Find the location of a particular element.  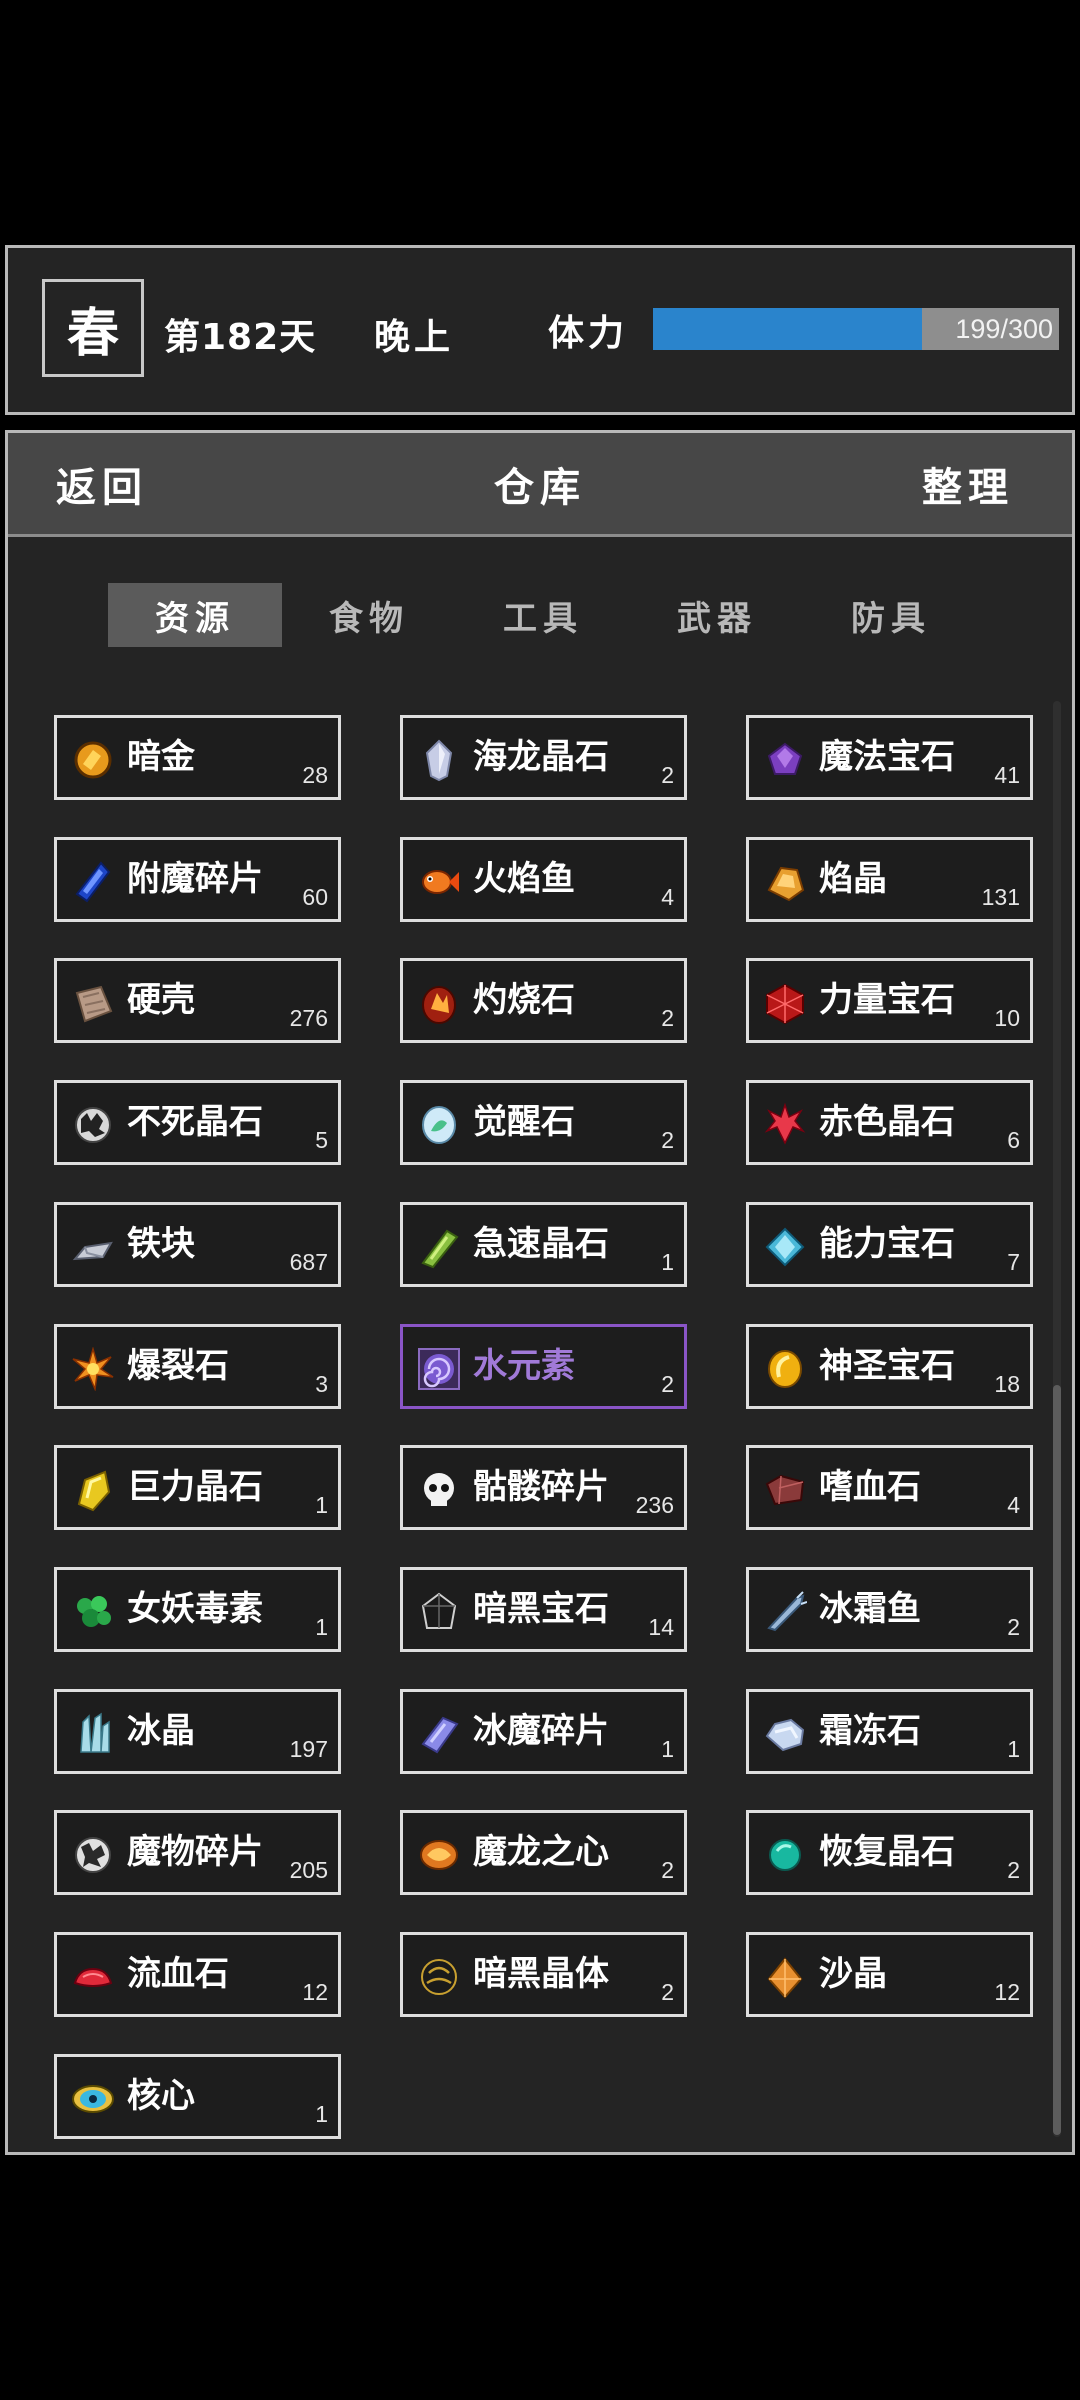

inventory-slot: 硬壳 276 is located at coordinates (197, 1000).